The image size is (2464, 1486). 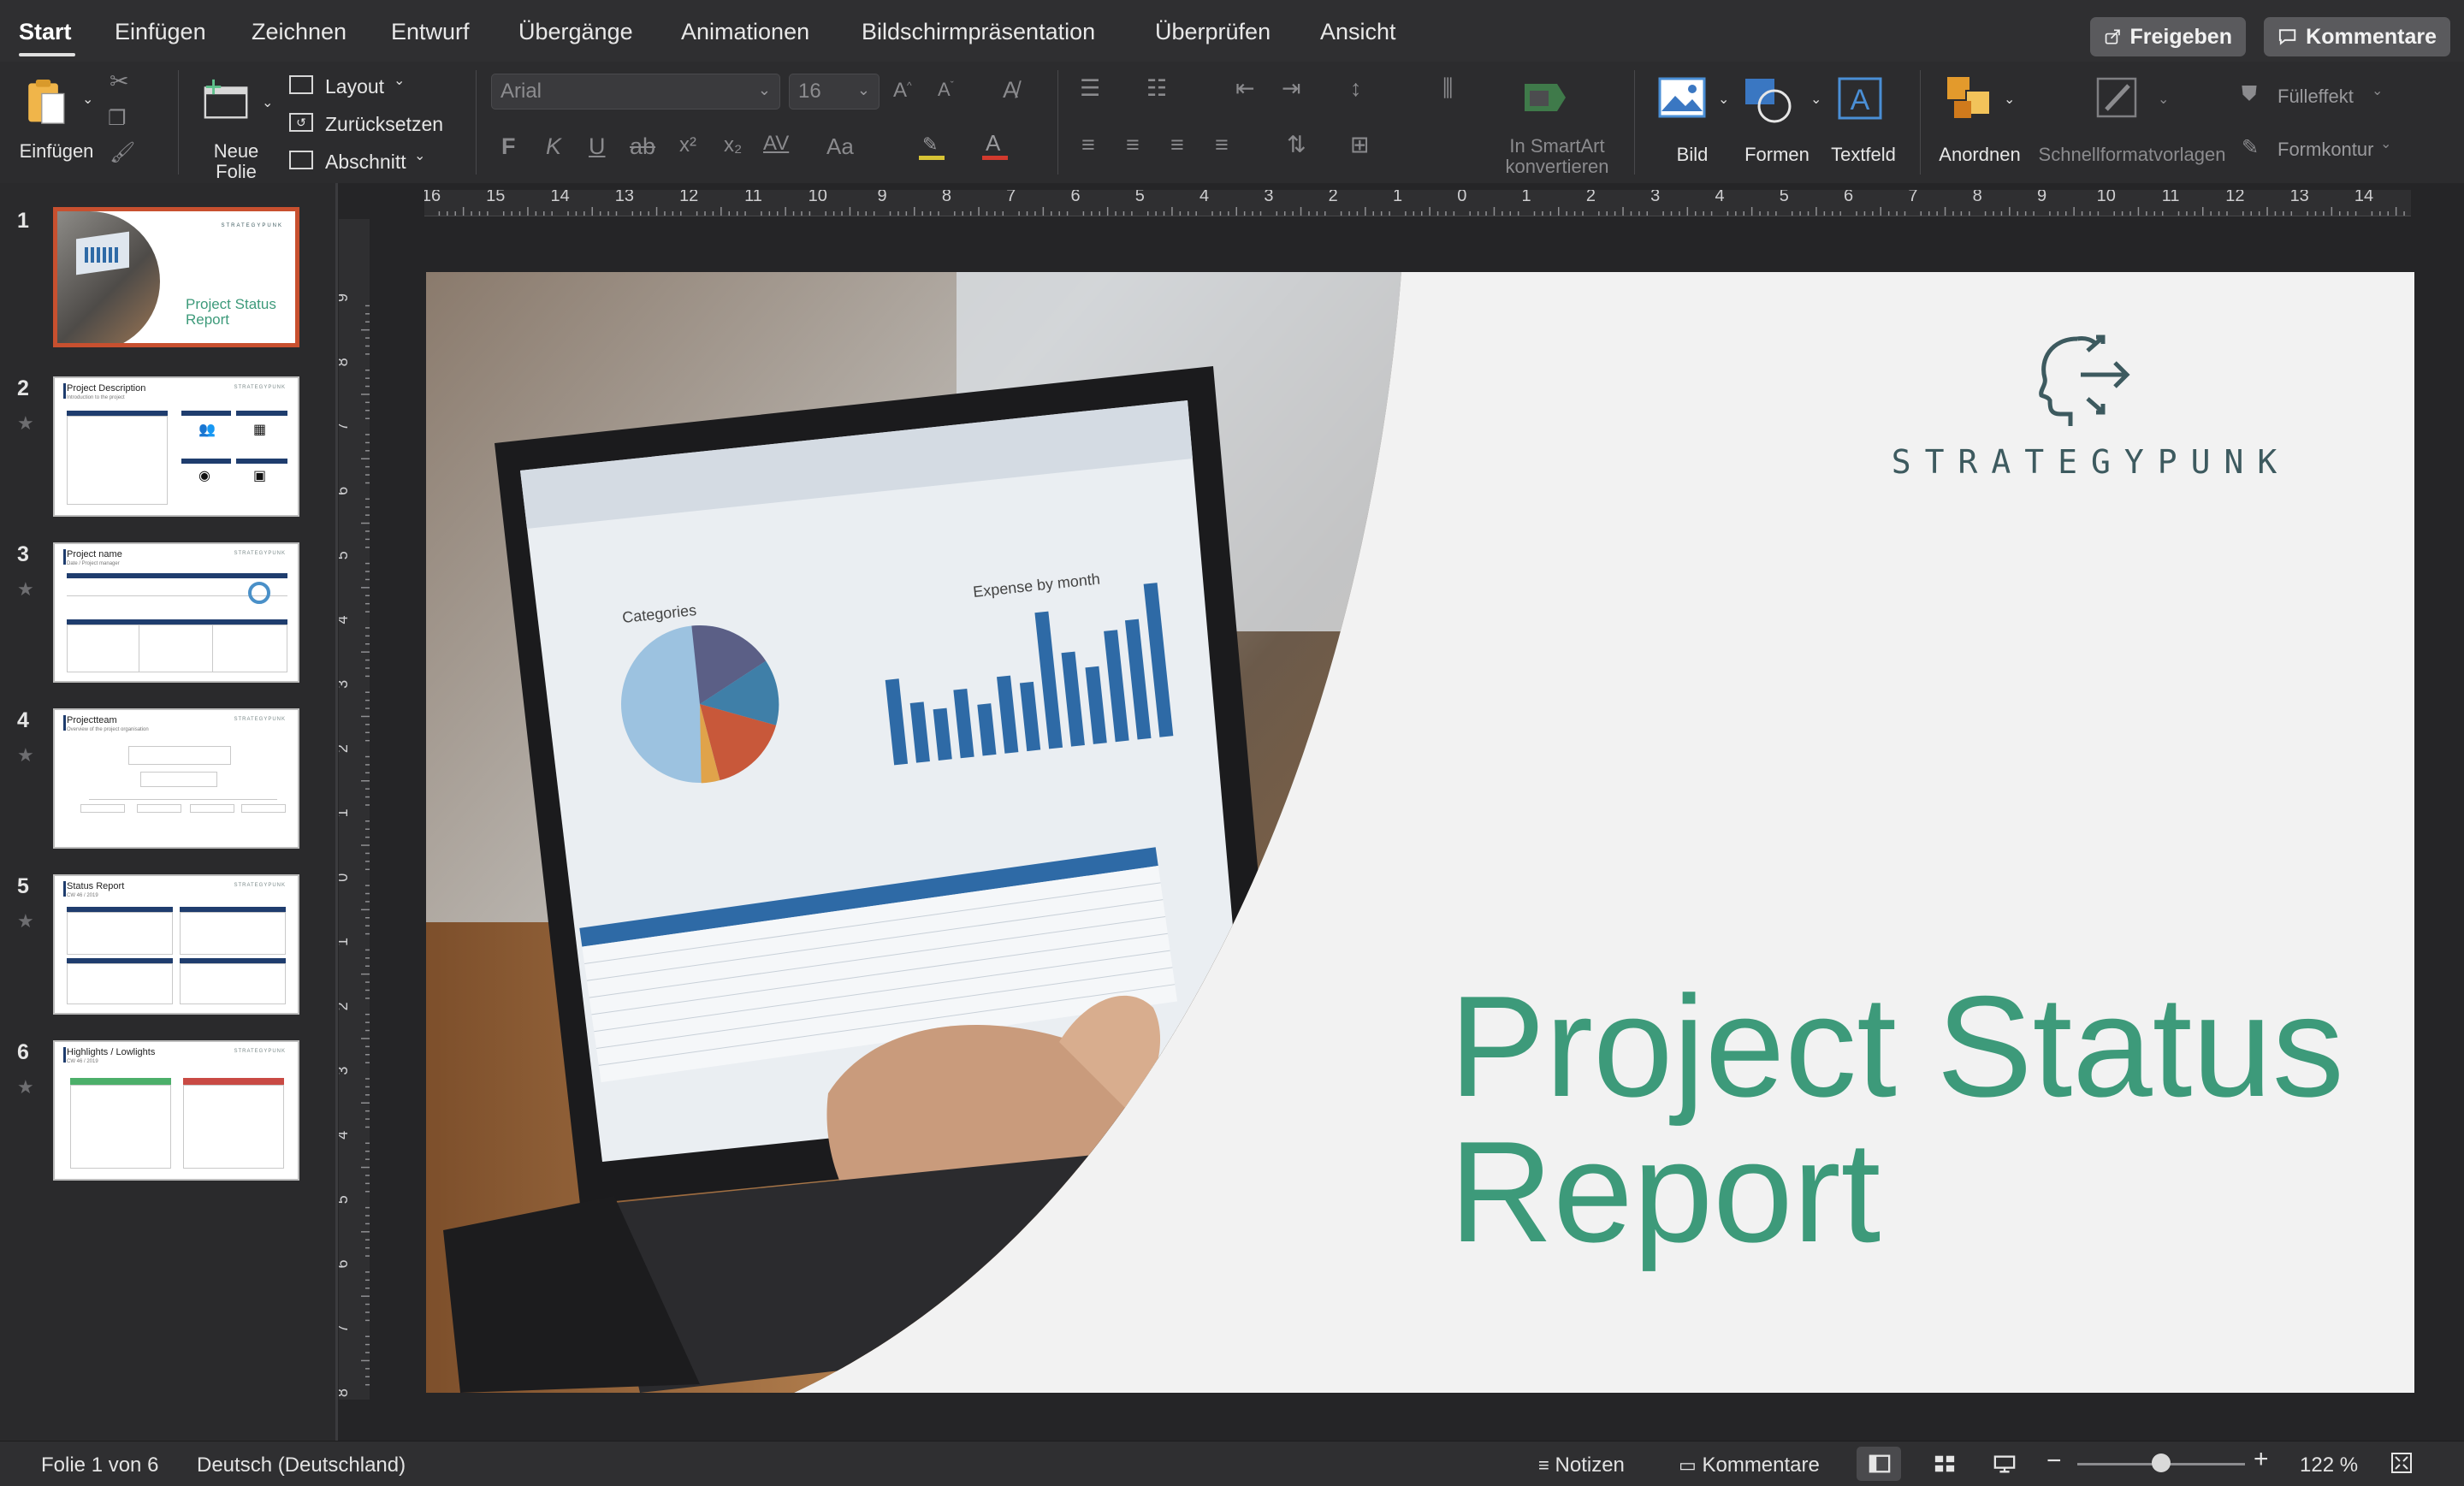 What do you see at coordinates (236, 126) in the screenshot?
I see `new-slide-button: ⌄ Neue Folie` at bounding box center [236, 126].